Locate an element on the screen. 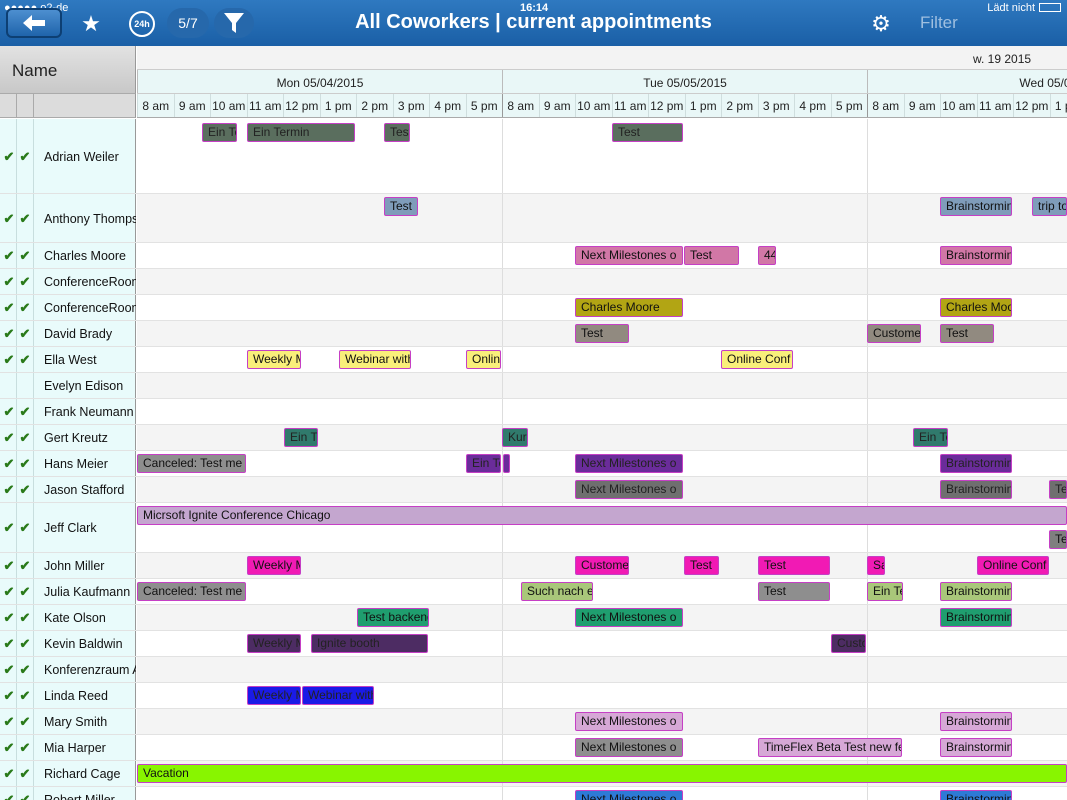 This screenshot has height=800, width=1067. day-label: Mon 05/04/2015 is located at coordinates (319, 81).